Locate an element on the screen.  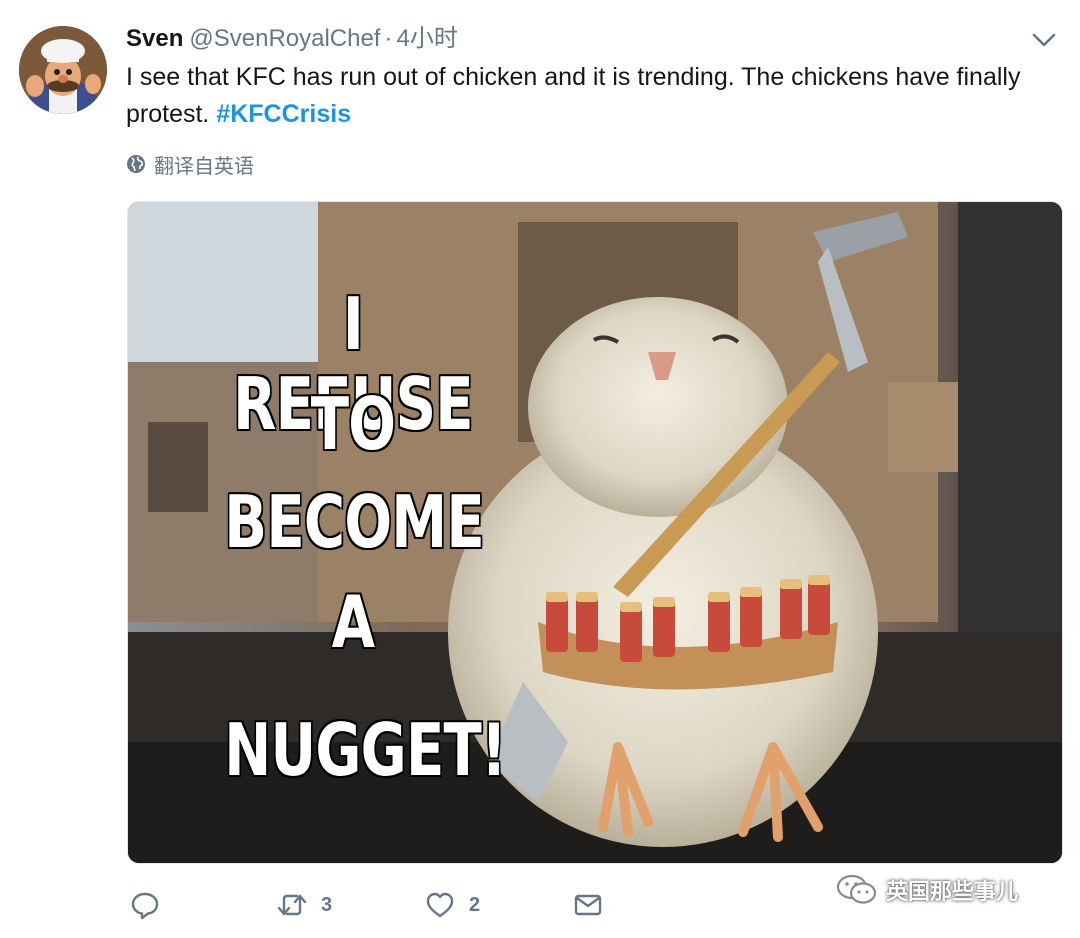
hashtag-link: #KFCCrisis is located at coordinates (283, 114).